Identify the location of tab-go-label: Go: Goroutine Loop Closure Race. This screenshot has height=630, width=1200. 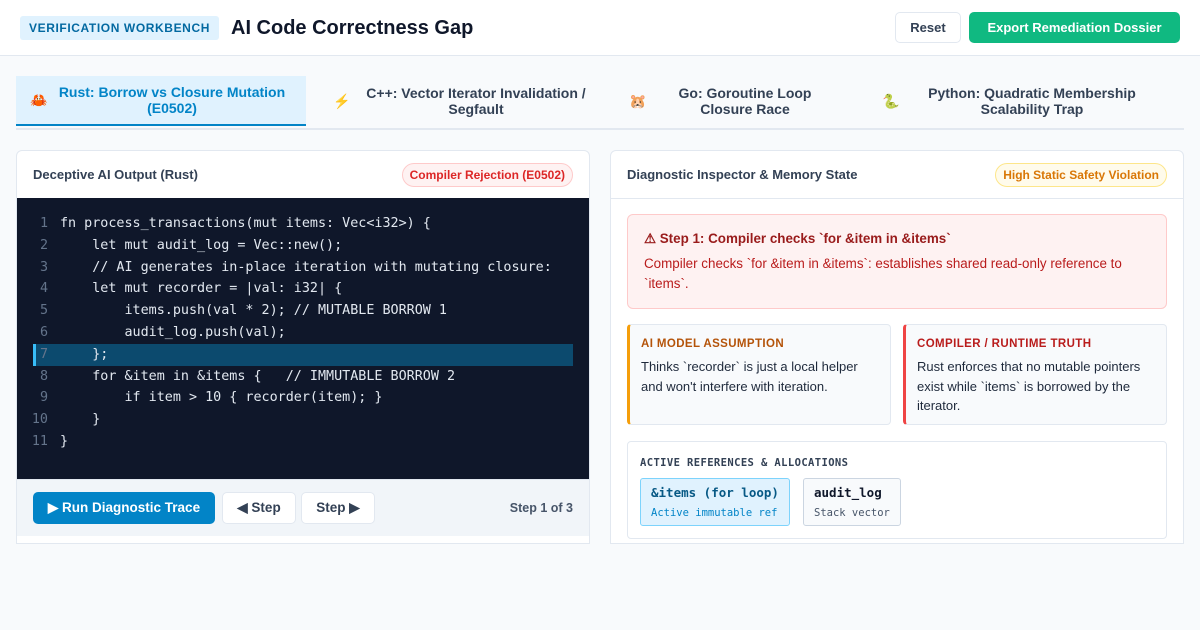
(745, 101).